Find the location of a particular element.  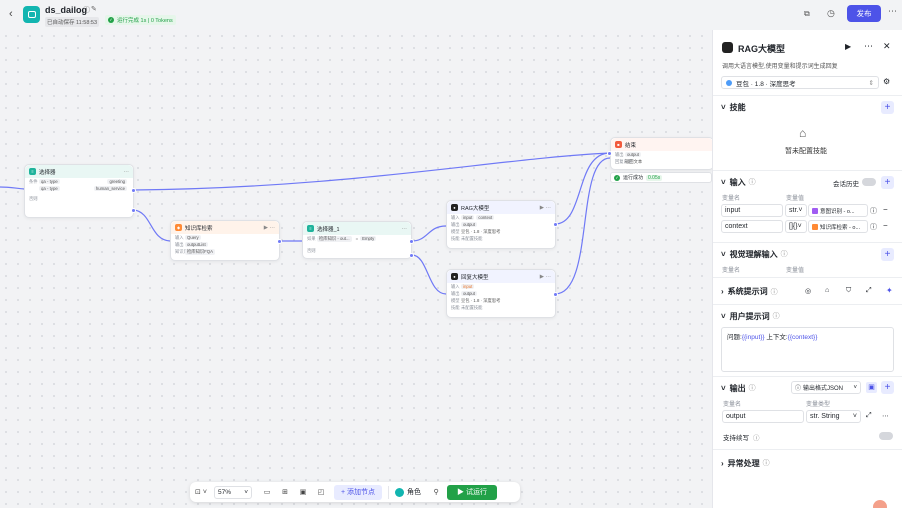

close-icon: ✕ is located at coordinates (887, 46).